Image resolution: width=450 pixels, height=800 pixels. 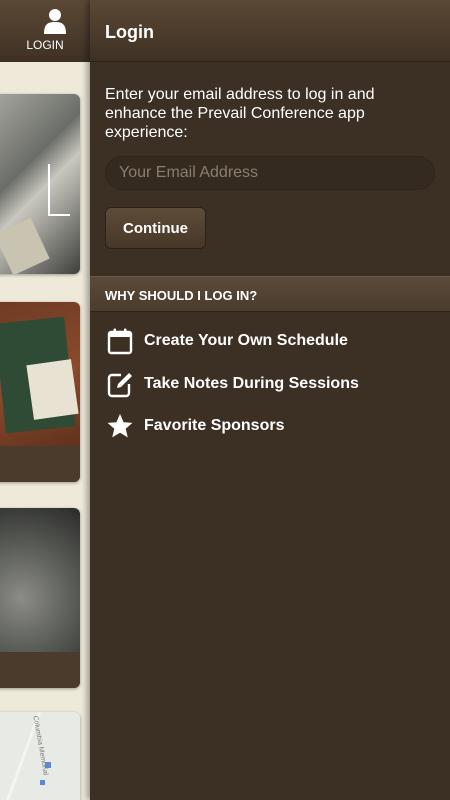 What do you see at coordinates (55, 21) in the screenshot?
I see `user-icon` at bounding box center [55, 21].